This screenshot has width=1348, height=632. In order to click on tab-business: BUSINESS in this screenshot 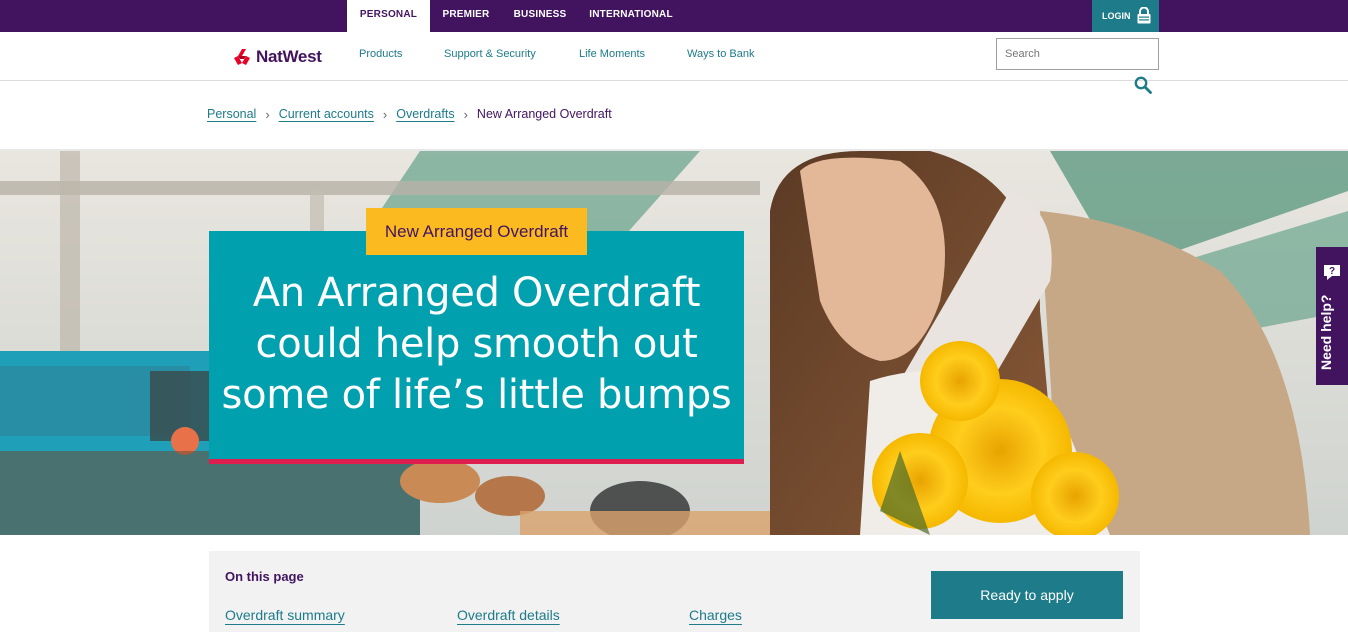, I will do `click(540, 16)`.